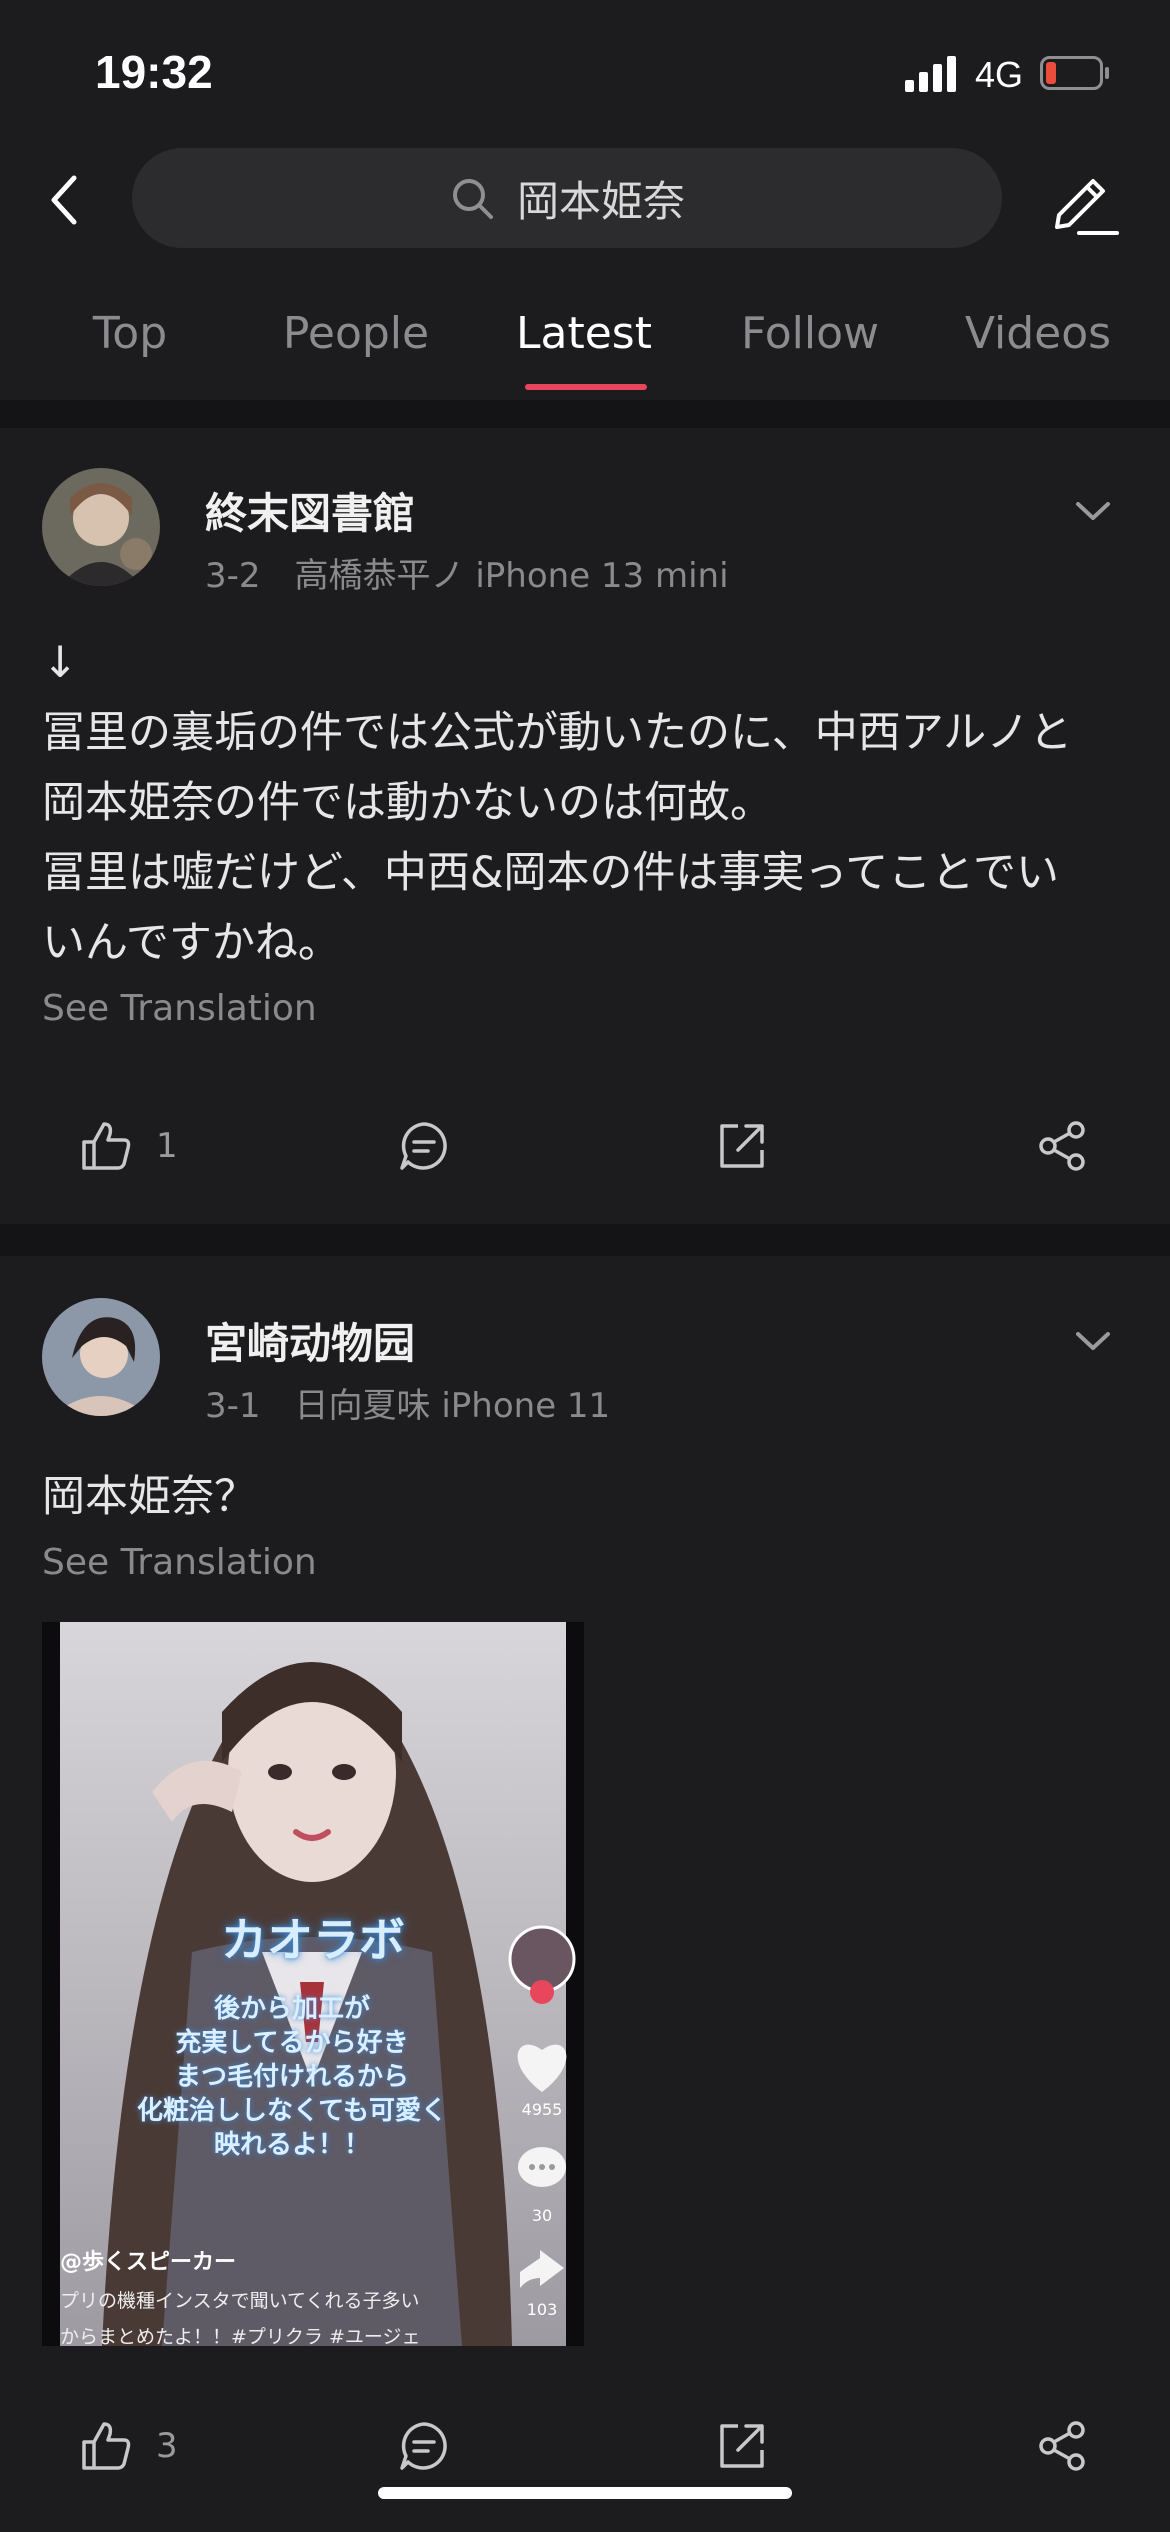  I want to click on tab-follow: Follow, so click(810, 333).